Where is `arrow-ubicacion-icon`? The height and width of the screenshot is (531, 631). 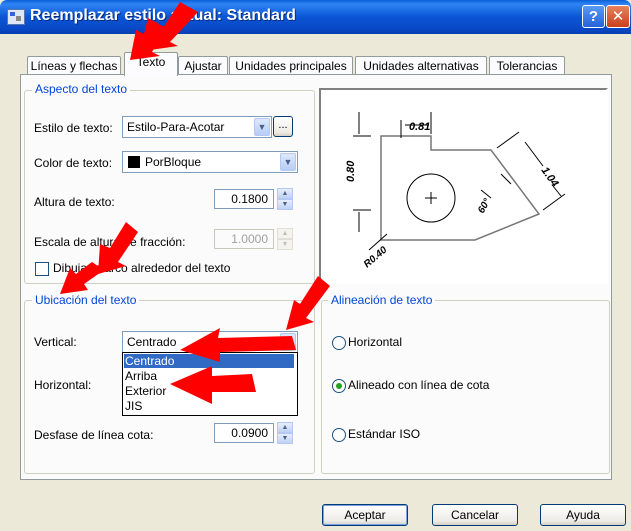 arrow-ubicacion-icon is located at coordinates (82, 278).